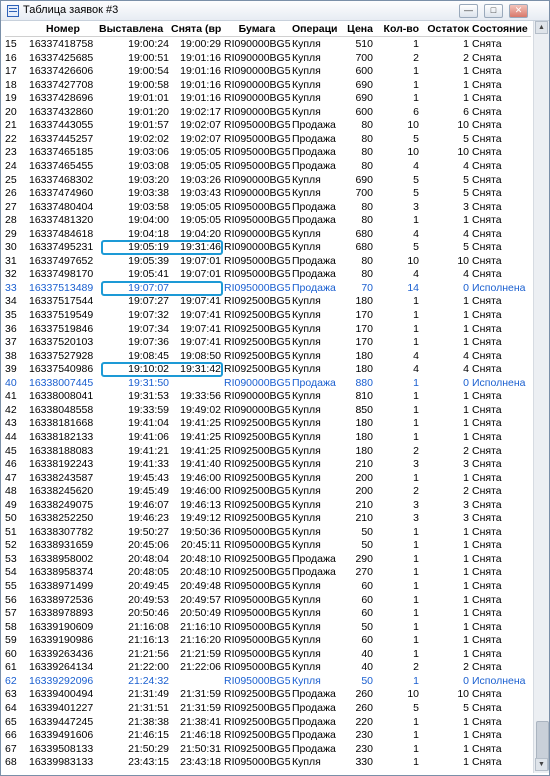 Image resolution: width=550 pixels, height=776 pixels. I want to click on cell-rest: 0, so click(466, 382).